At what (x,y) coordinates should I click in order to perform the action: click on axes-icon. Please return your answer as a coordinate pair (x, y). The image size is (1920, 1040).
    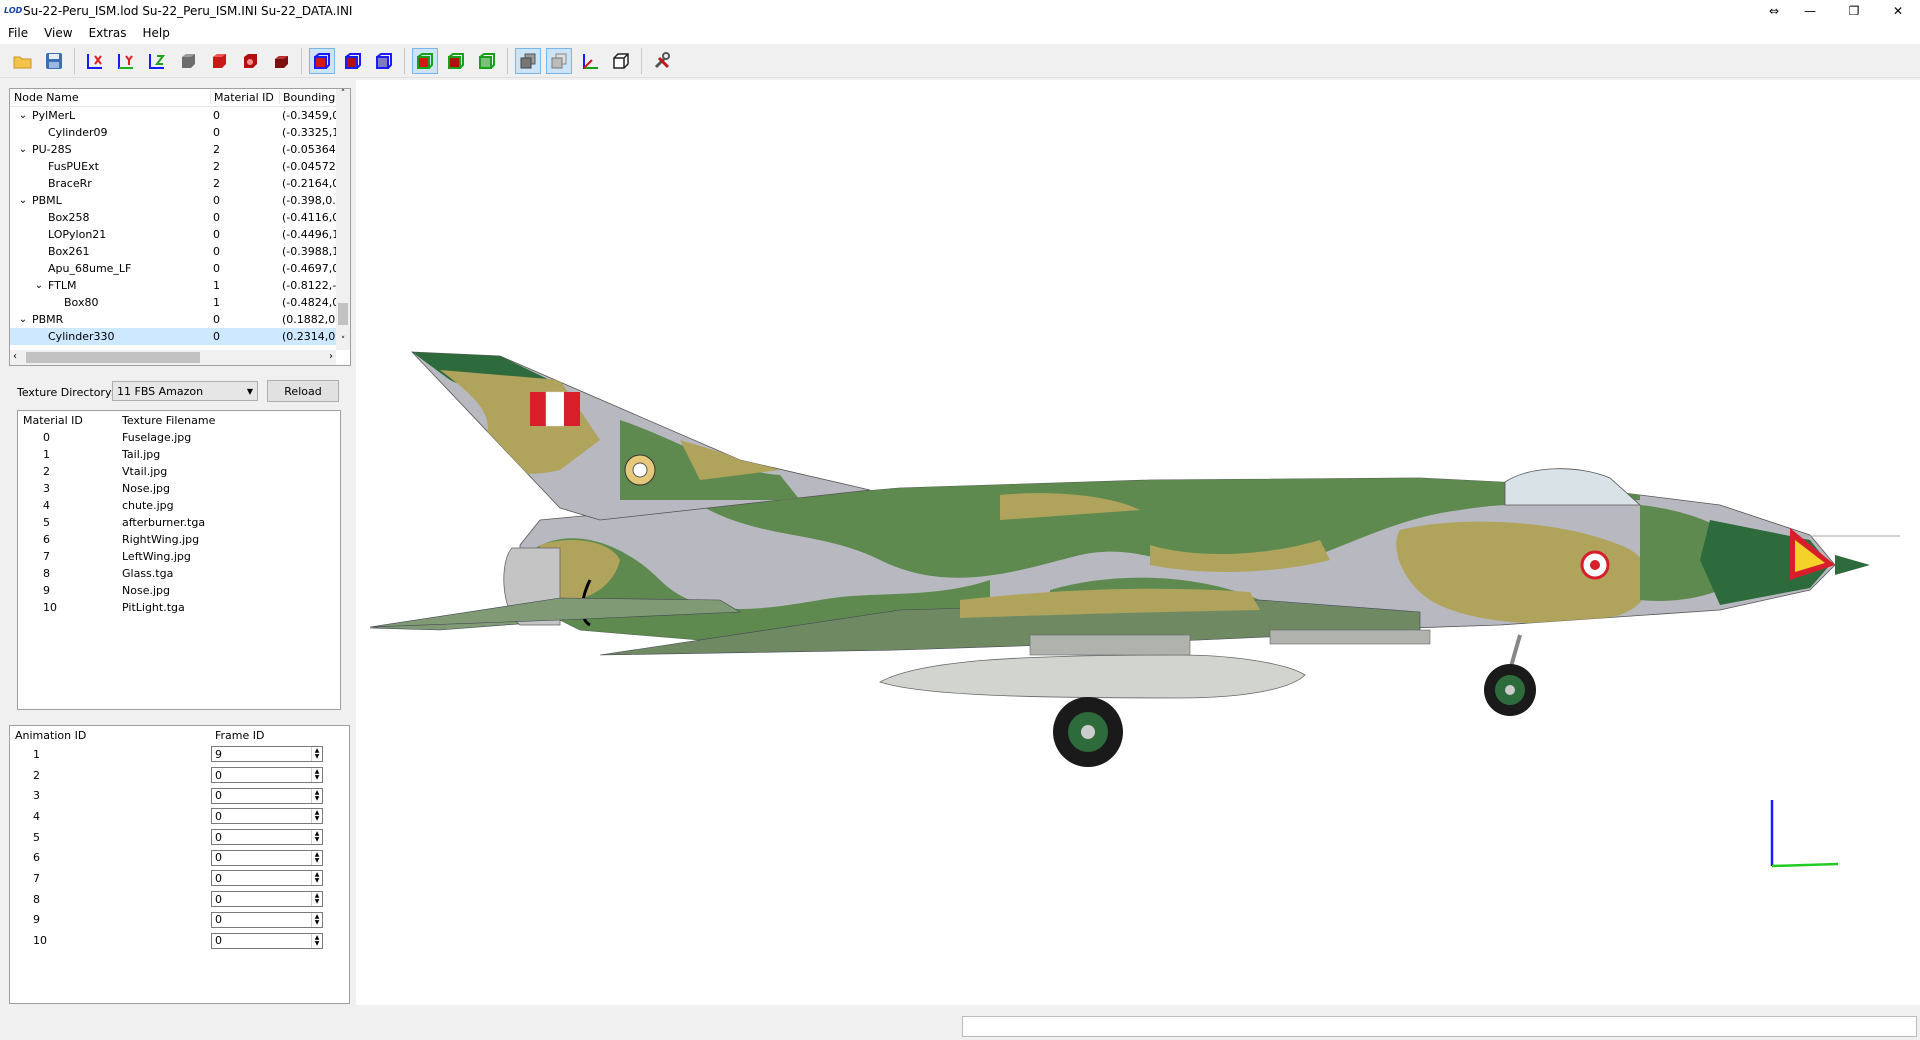
    Looking at the image, I should click on (590, 61).